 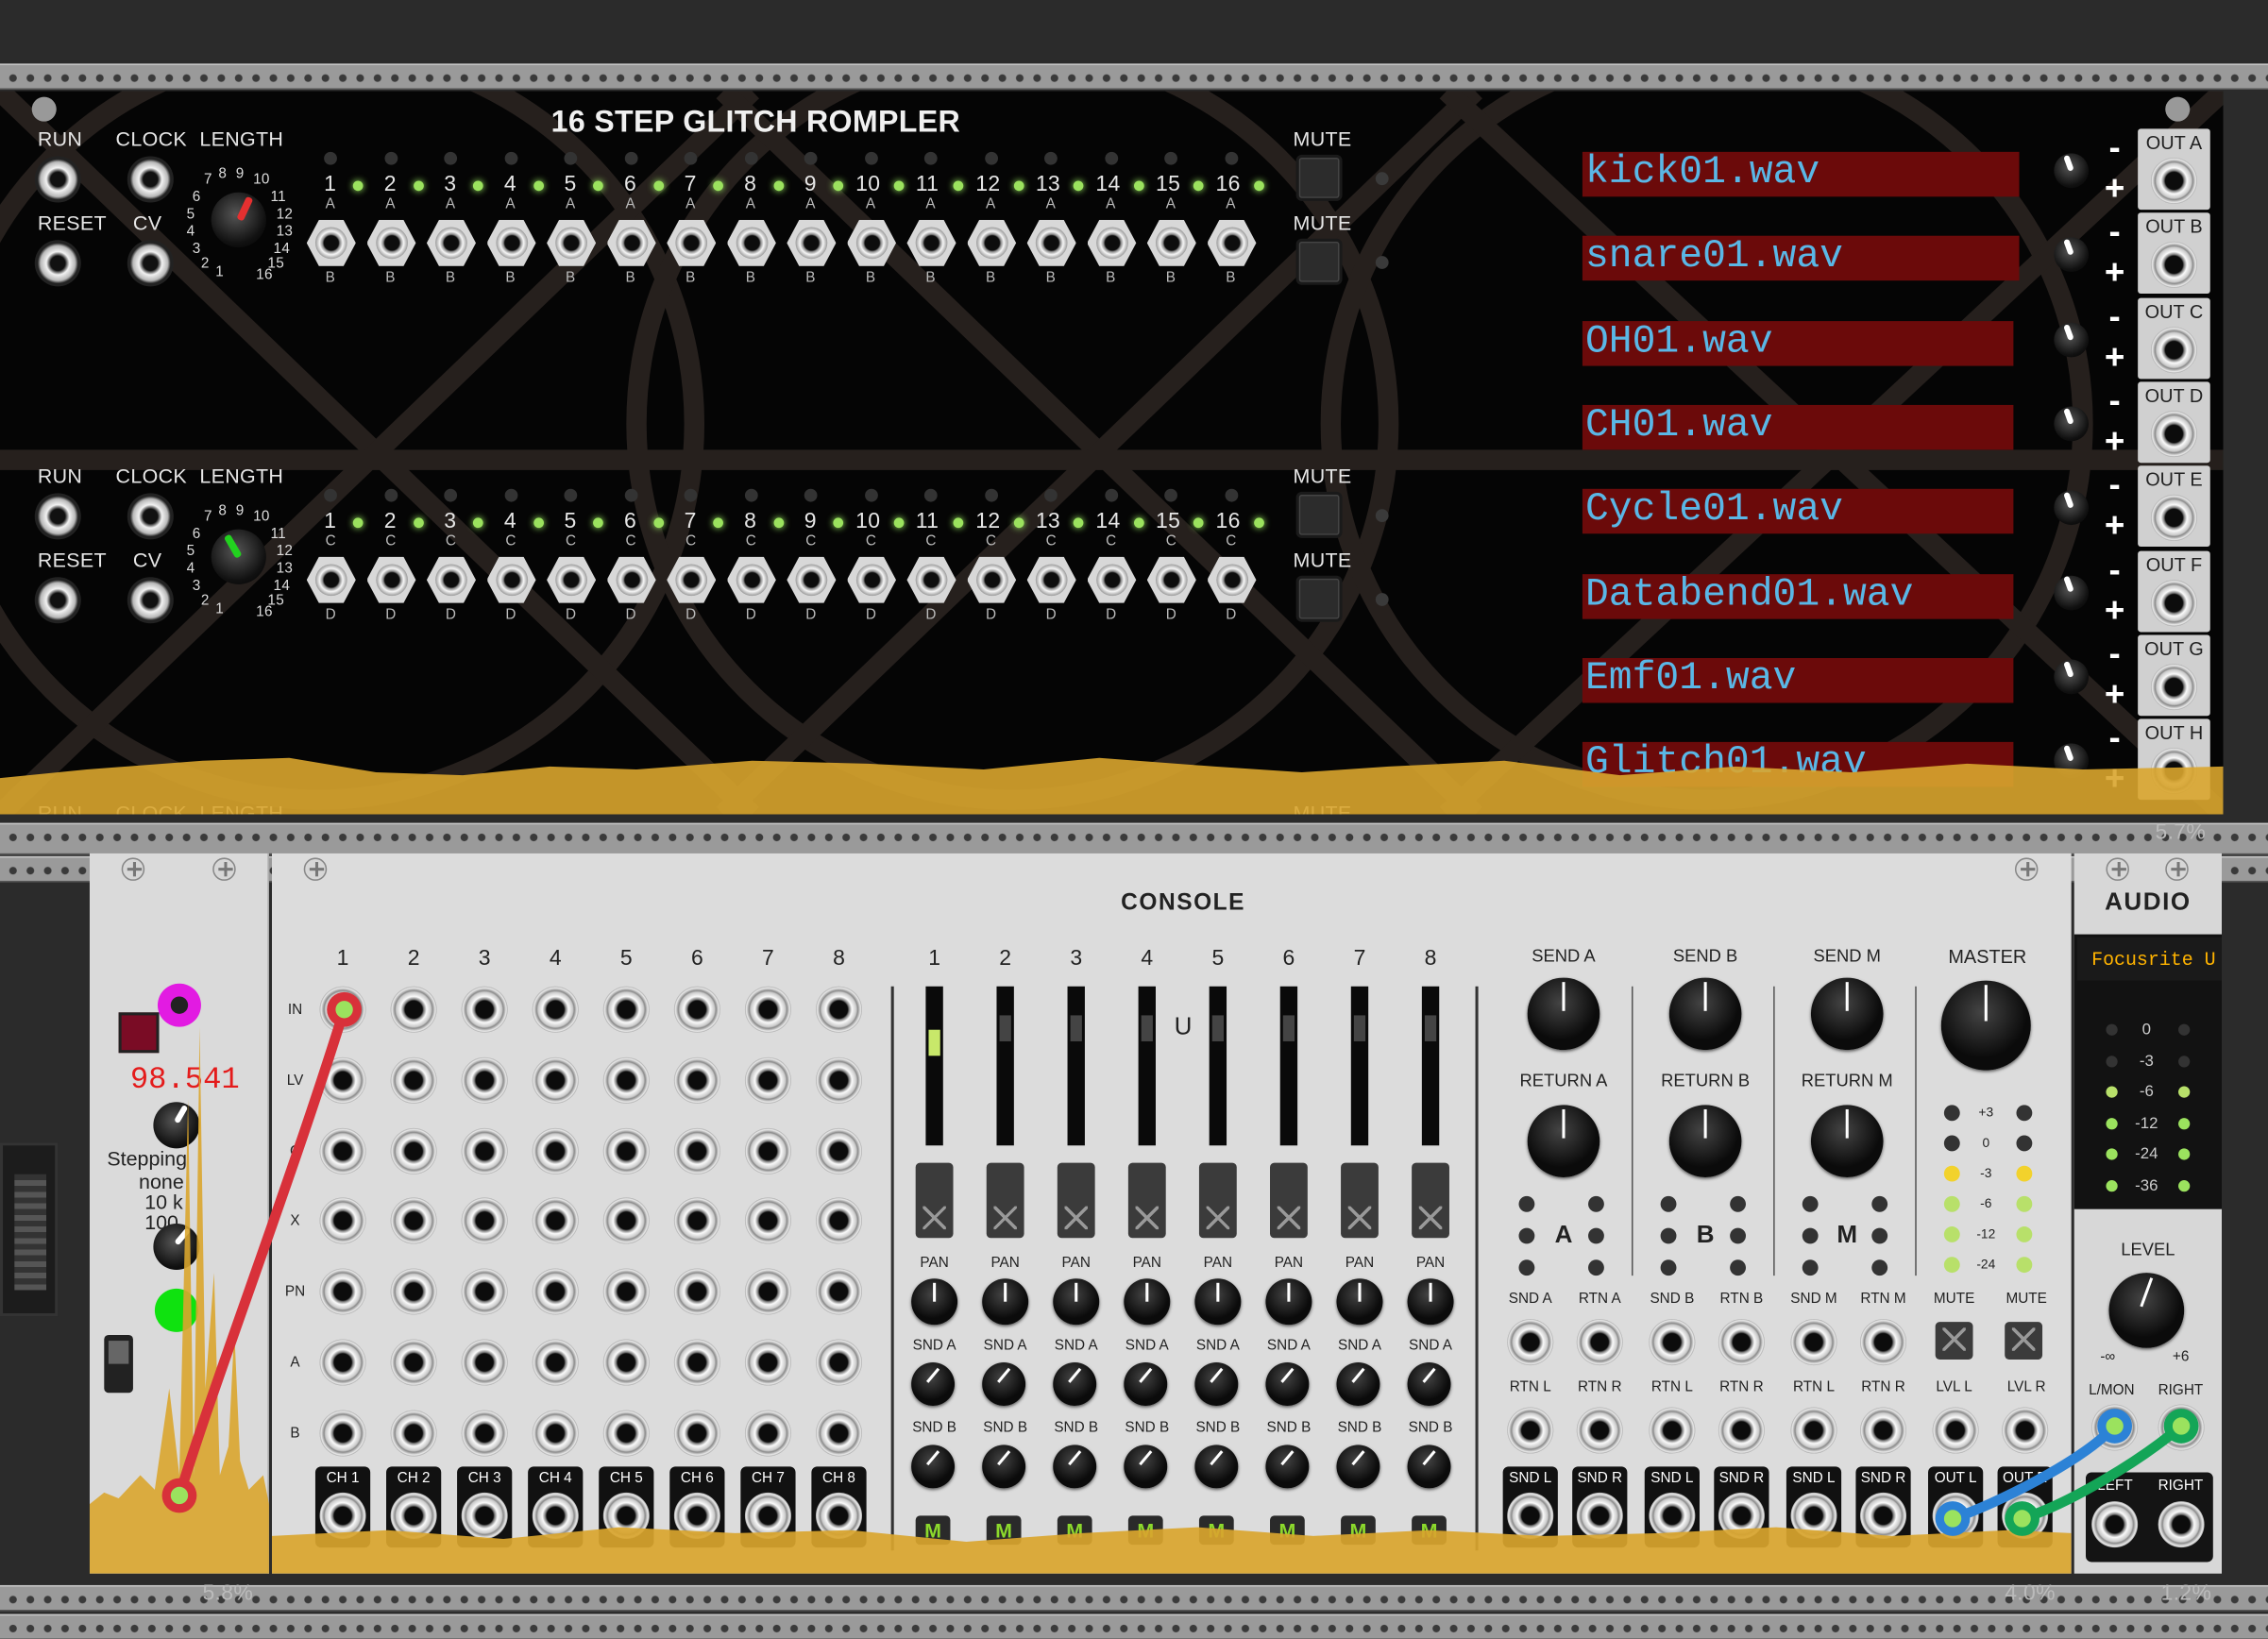 What do you see at coordinates (1798, 680) in the screenshot?
I see `sample-display: Emf01.wav` at bounding box center [1798, 680].